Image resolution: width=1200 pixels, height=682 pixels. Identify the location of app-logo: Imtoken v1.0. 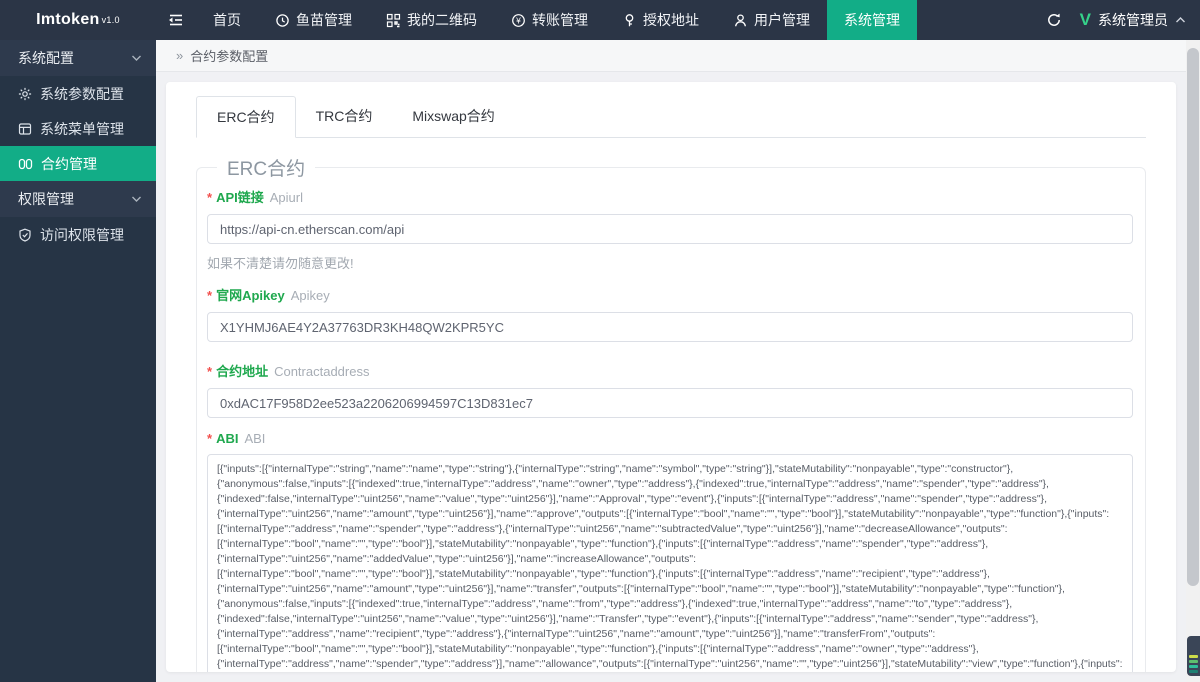
(78, 20).